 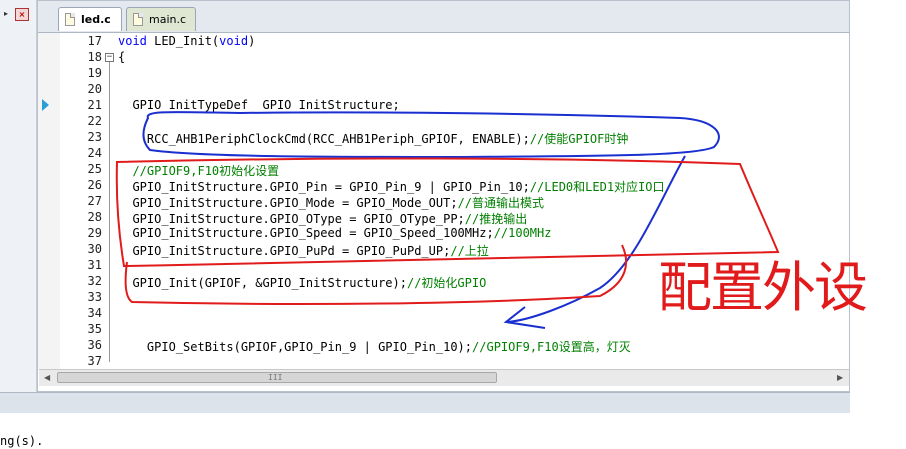 I want to click on blue-circle-annotation, so click(x=431, y=135).